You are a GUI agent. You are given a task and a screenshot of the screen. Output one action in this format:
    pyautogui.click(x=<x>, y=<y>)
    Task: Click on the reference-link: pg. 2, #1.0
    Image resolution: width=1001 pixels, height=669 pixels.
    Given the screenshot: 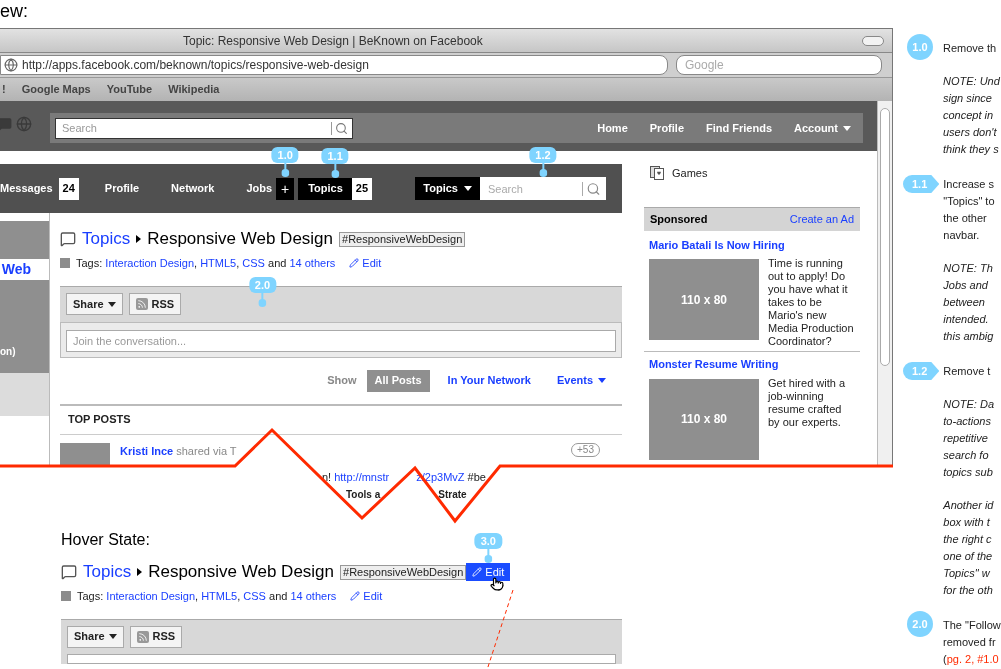 What is the action you would take?
    pyautogui.click(x=972, y=659)
    